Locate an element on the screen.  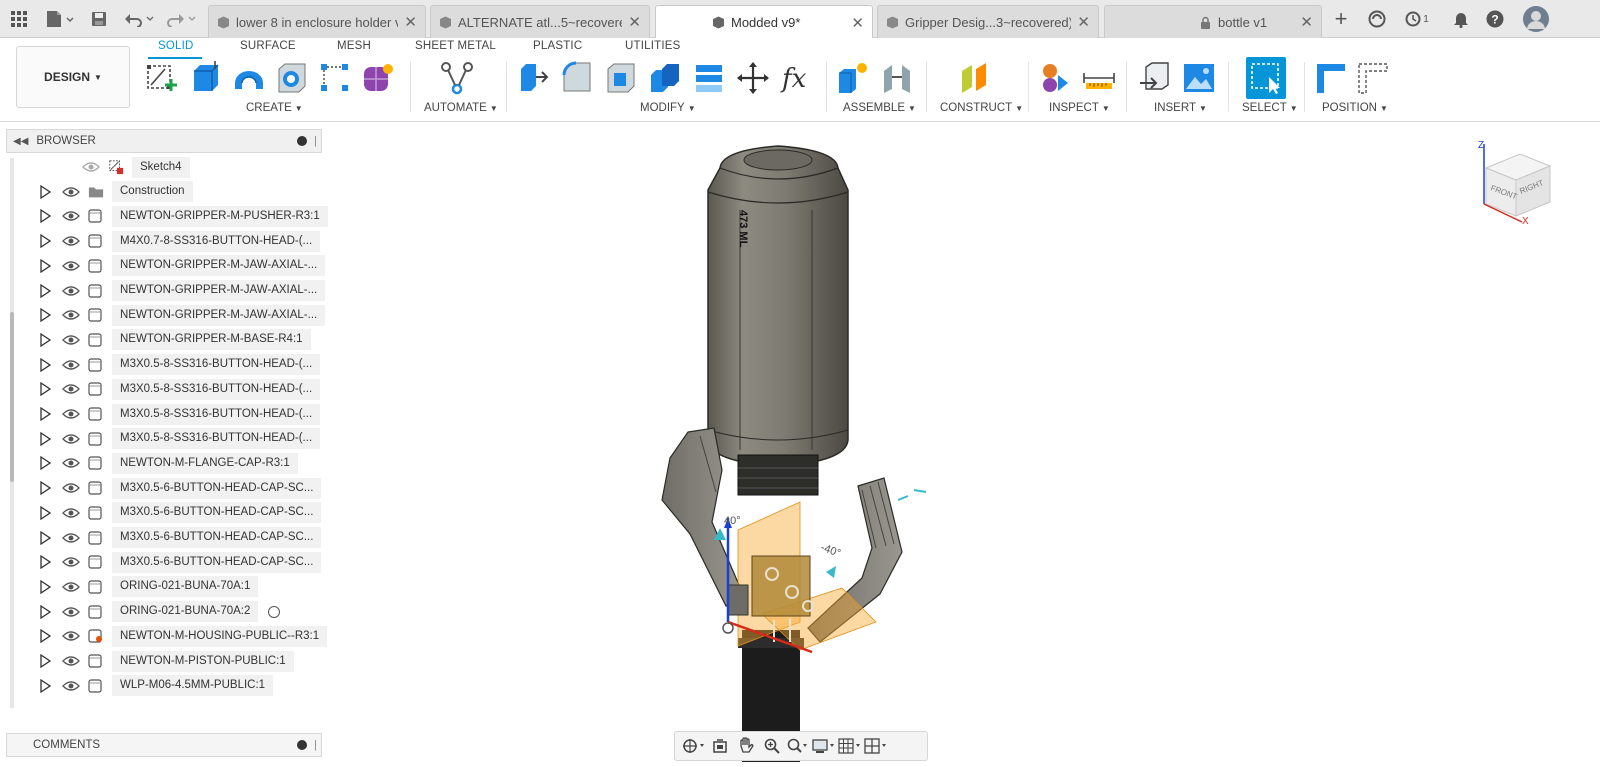
insert-derive-icon is located at coordinates (1155, 78).